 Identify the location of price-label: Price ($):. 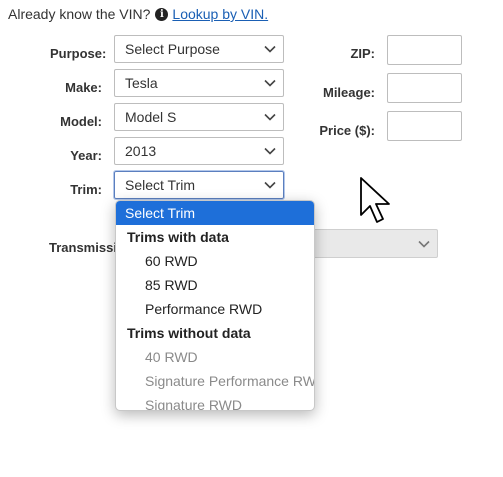
(347, 130).